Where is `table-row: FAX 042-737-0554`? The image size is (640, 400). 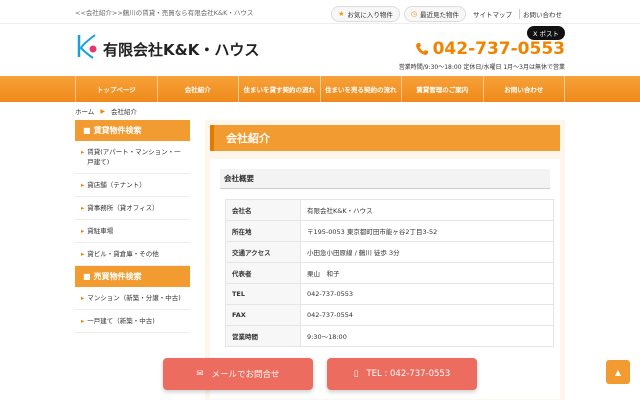
table-row: FAX 042-737-0554 is located at coordinates (389, 315).